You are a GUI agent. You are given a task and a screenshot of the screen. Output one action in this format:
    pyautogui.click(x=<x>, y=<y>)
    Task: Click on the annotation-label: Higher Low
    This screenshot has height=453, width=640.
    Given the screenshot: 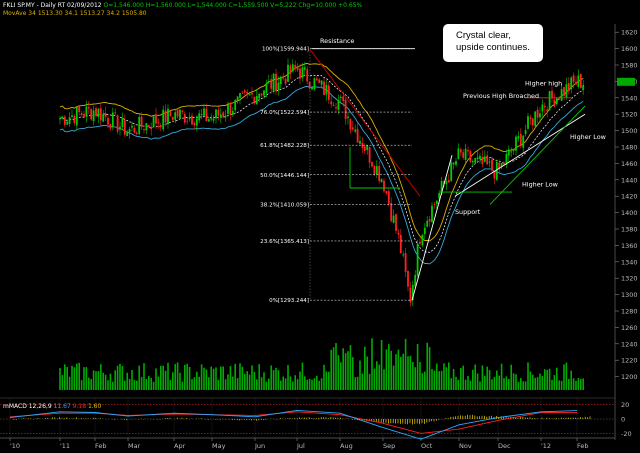 What is the action you would take?
    pyautogui.click(x=540, y=184)
    